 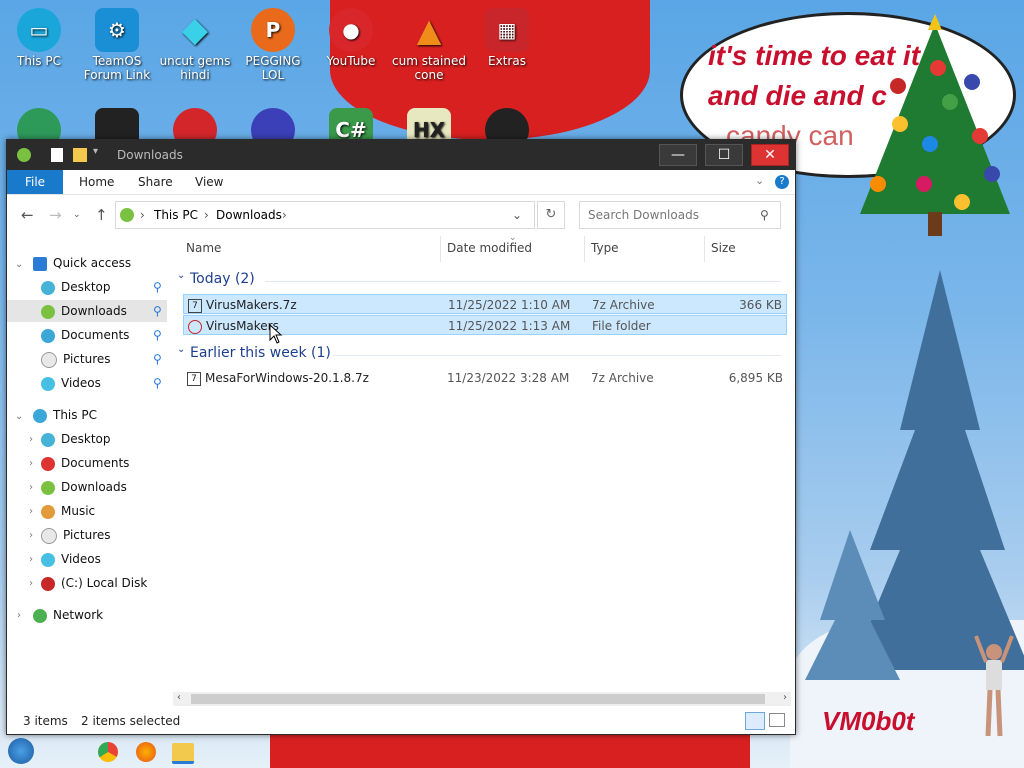 I want to click on file-size: 366 KB, so click(x=760, y=305).